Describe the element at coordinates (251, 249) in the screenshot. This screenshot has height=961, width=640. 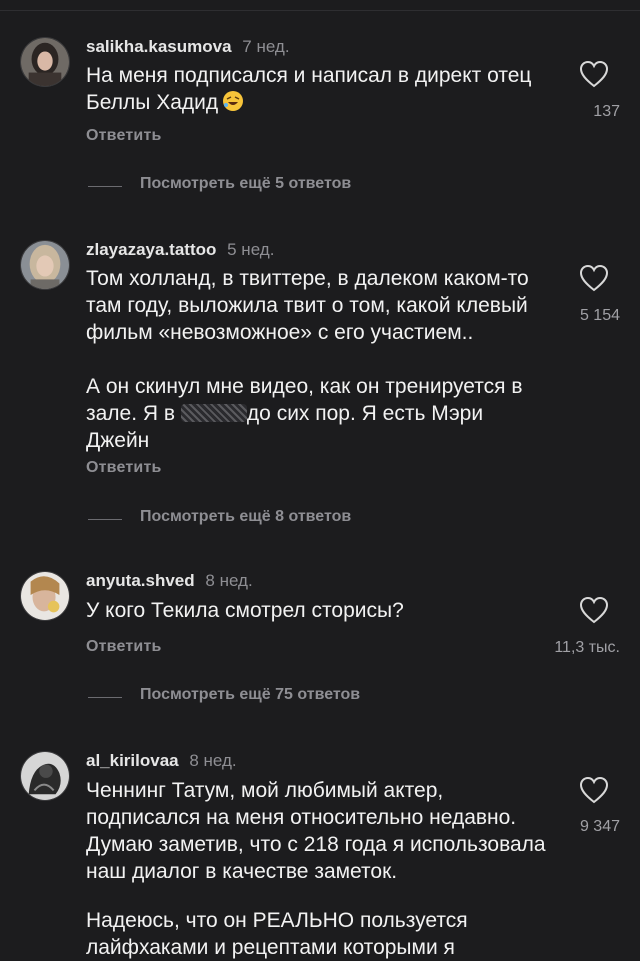
I see `comment-time: 5 нед.` at that location.